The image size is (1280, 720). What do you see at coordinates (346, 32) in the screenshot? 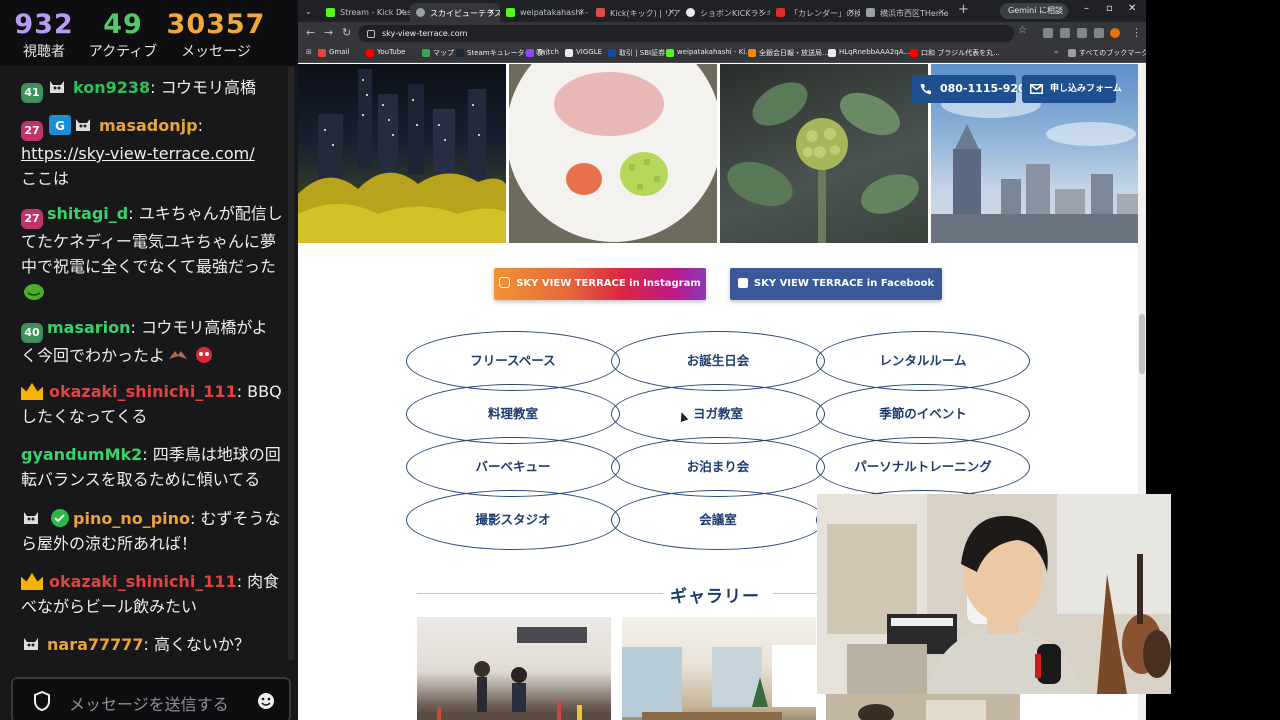
I see `reload-button: ↻` at bounding box center [346, 32].